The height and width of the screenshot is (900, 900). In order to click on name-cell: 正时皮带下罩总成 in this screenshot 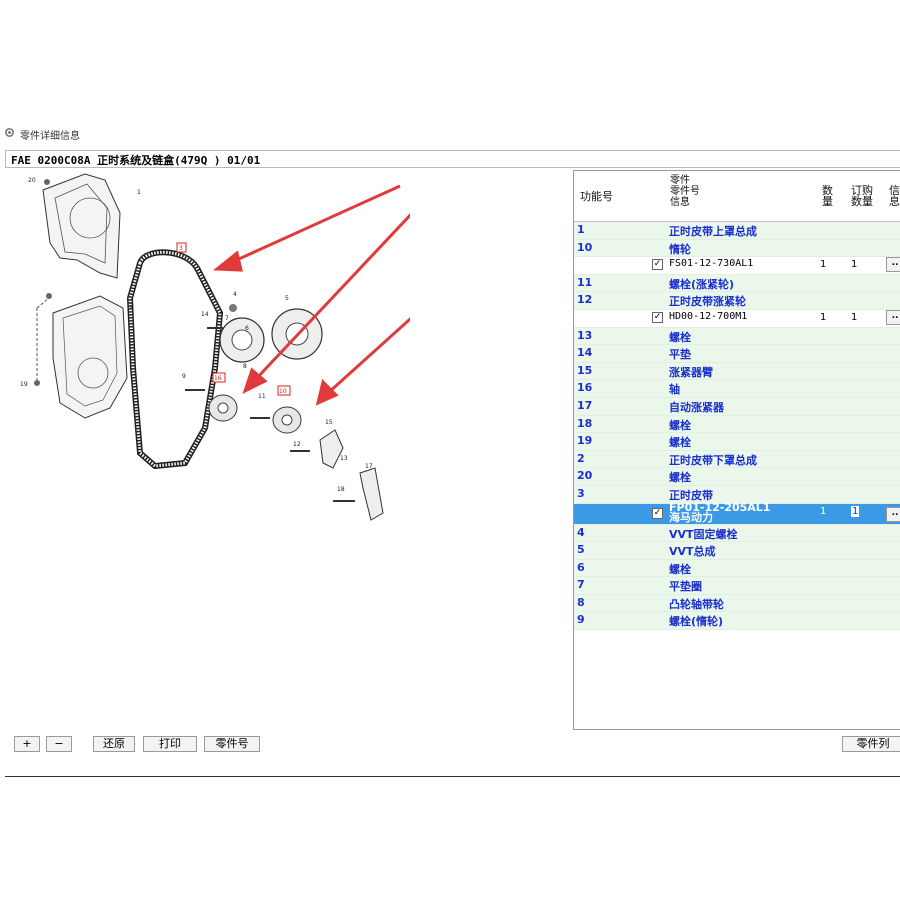, I will do `click(713, 460)`.